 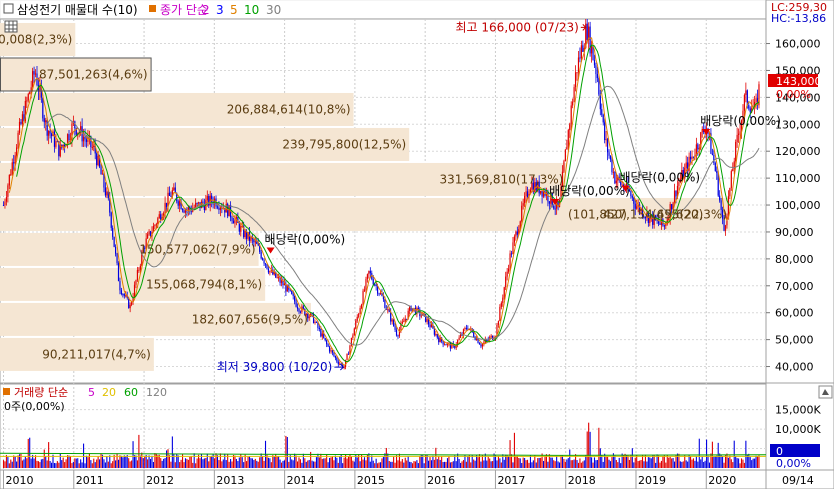 What do you see at coordinates (220, 10) in the screenshot?
I see `ma-period-label: 3` at bounding box center [220, 10].